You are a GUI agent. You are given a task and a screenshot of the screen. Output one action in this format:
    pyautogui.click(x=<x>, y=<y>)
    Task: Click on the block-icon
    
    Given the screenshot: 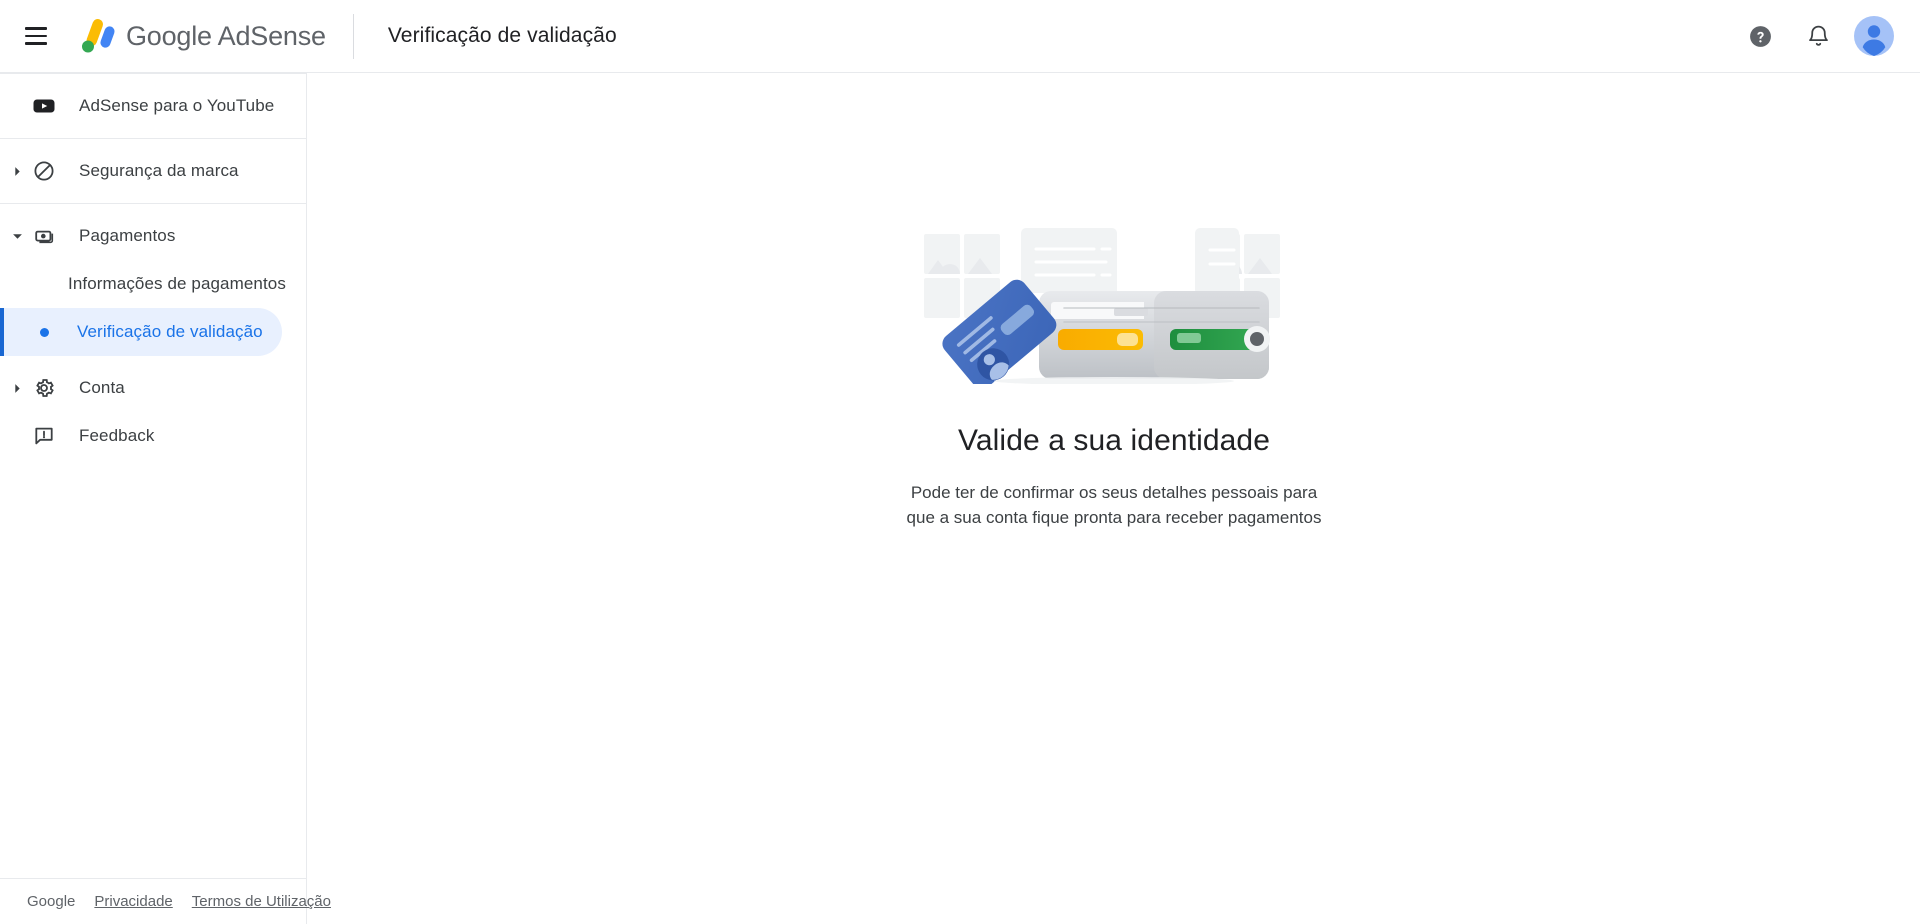 What is the action you would take?
    pyautogui.click(x=44, y=171)
    